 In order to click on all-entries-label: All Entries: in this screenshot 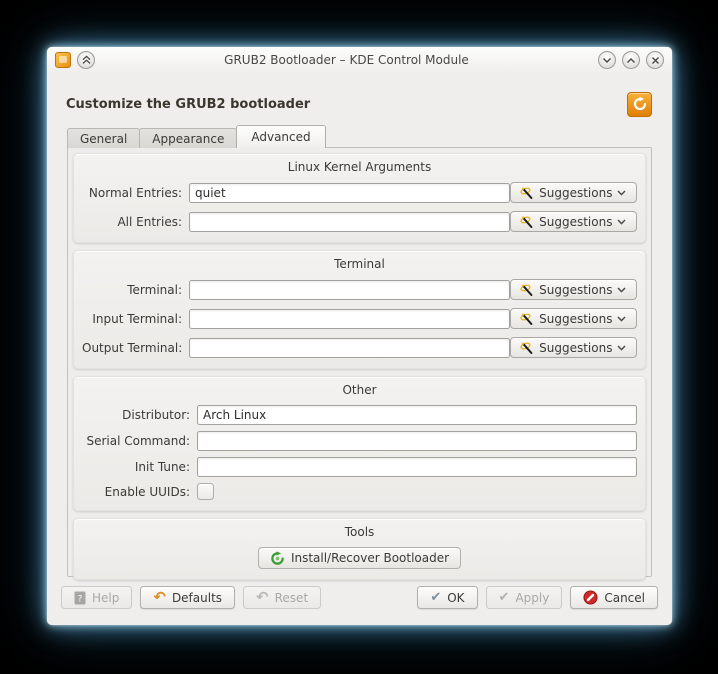, I will do `click(149, 221)`.